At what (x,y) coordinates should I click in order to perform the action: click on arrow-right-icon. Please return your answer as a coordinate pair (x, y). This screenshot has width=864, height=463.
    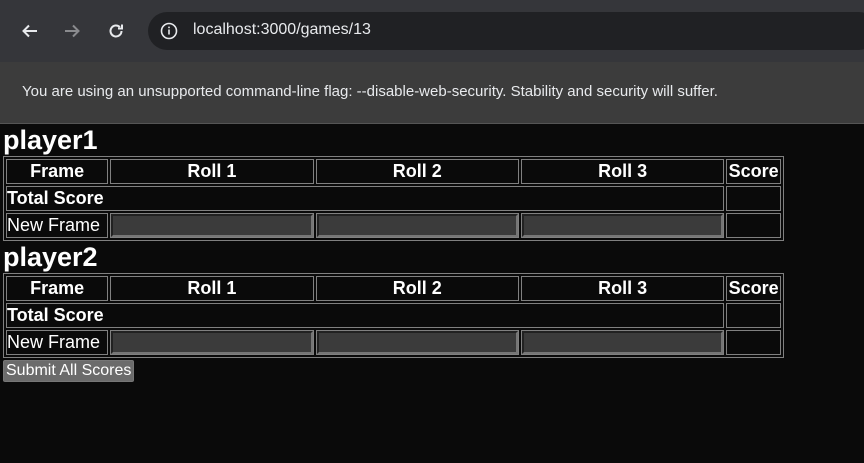
    Looking at the image, I should click on (72, 31).